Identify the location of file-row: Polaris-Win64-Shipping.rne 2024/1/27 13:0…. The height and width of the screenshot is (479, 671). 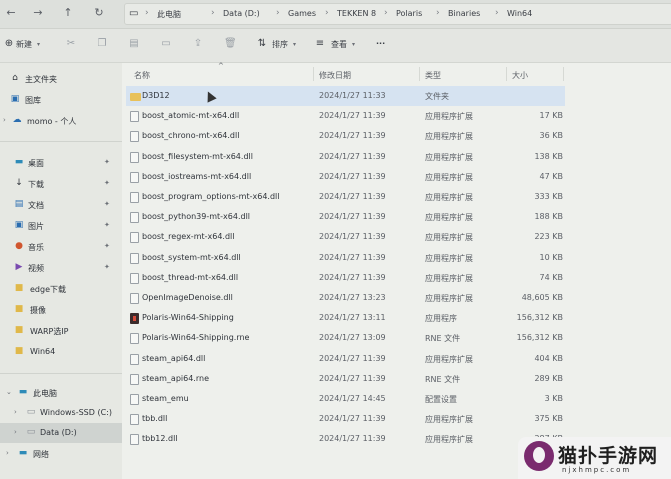
(345, 338).